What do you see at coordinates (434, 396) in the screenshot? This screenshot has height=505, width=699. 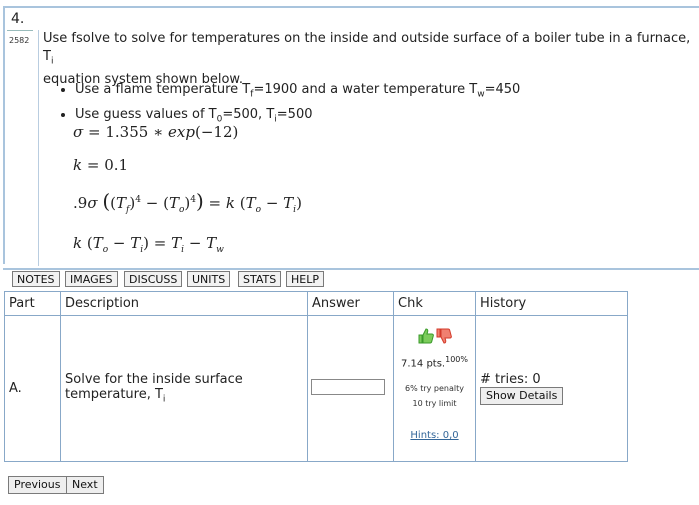 I see `penalty-info: 6% try penalty 10 try limit` at bounding box center [434, 396].